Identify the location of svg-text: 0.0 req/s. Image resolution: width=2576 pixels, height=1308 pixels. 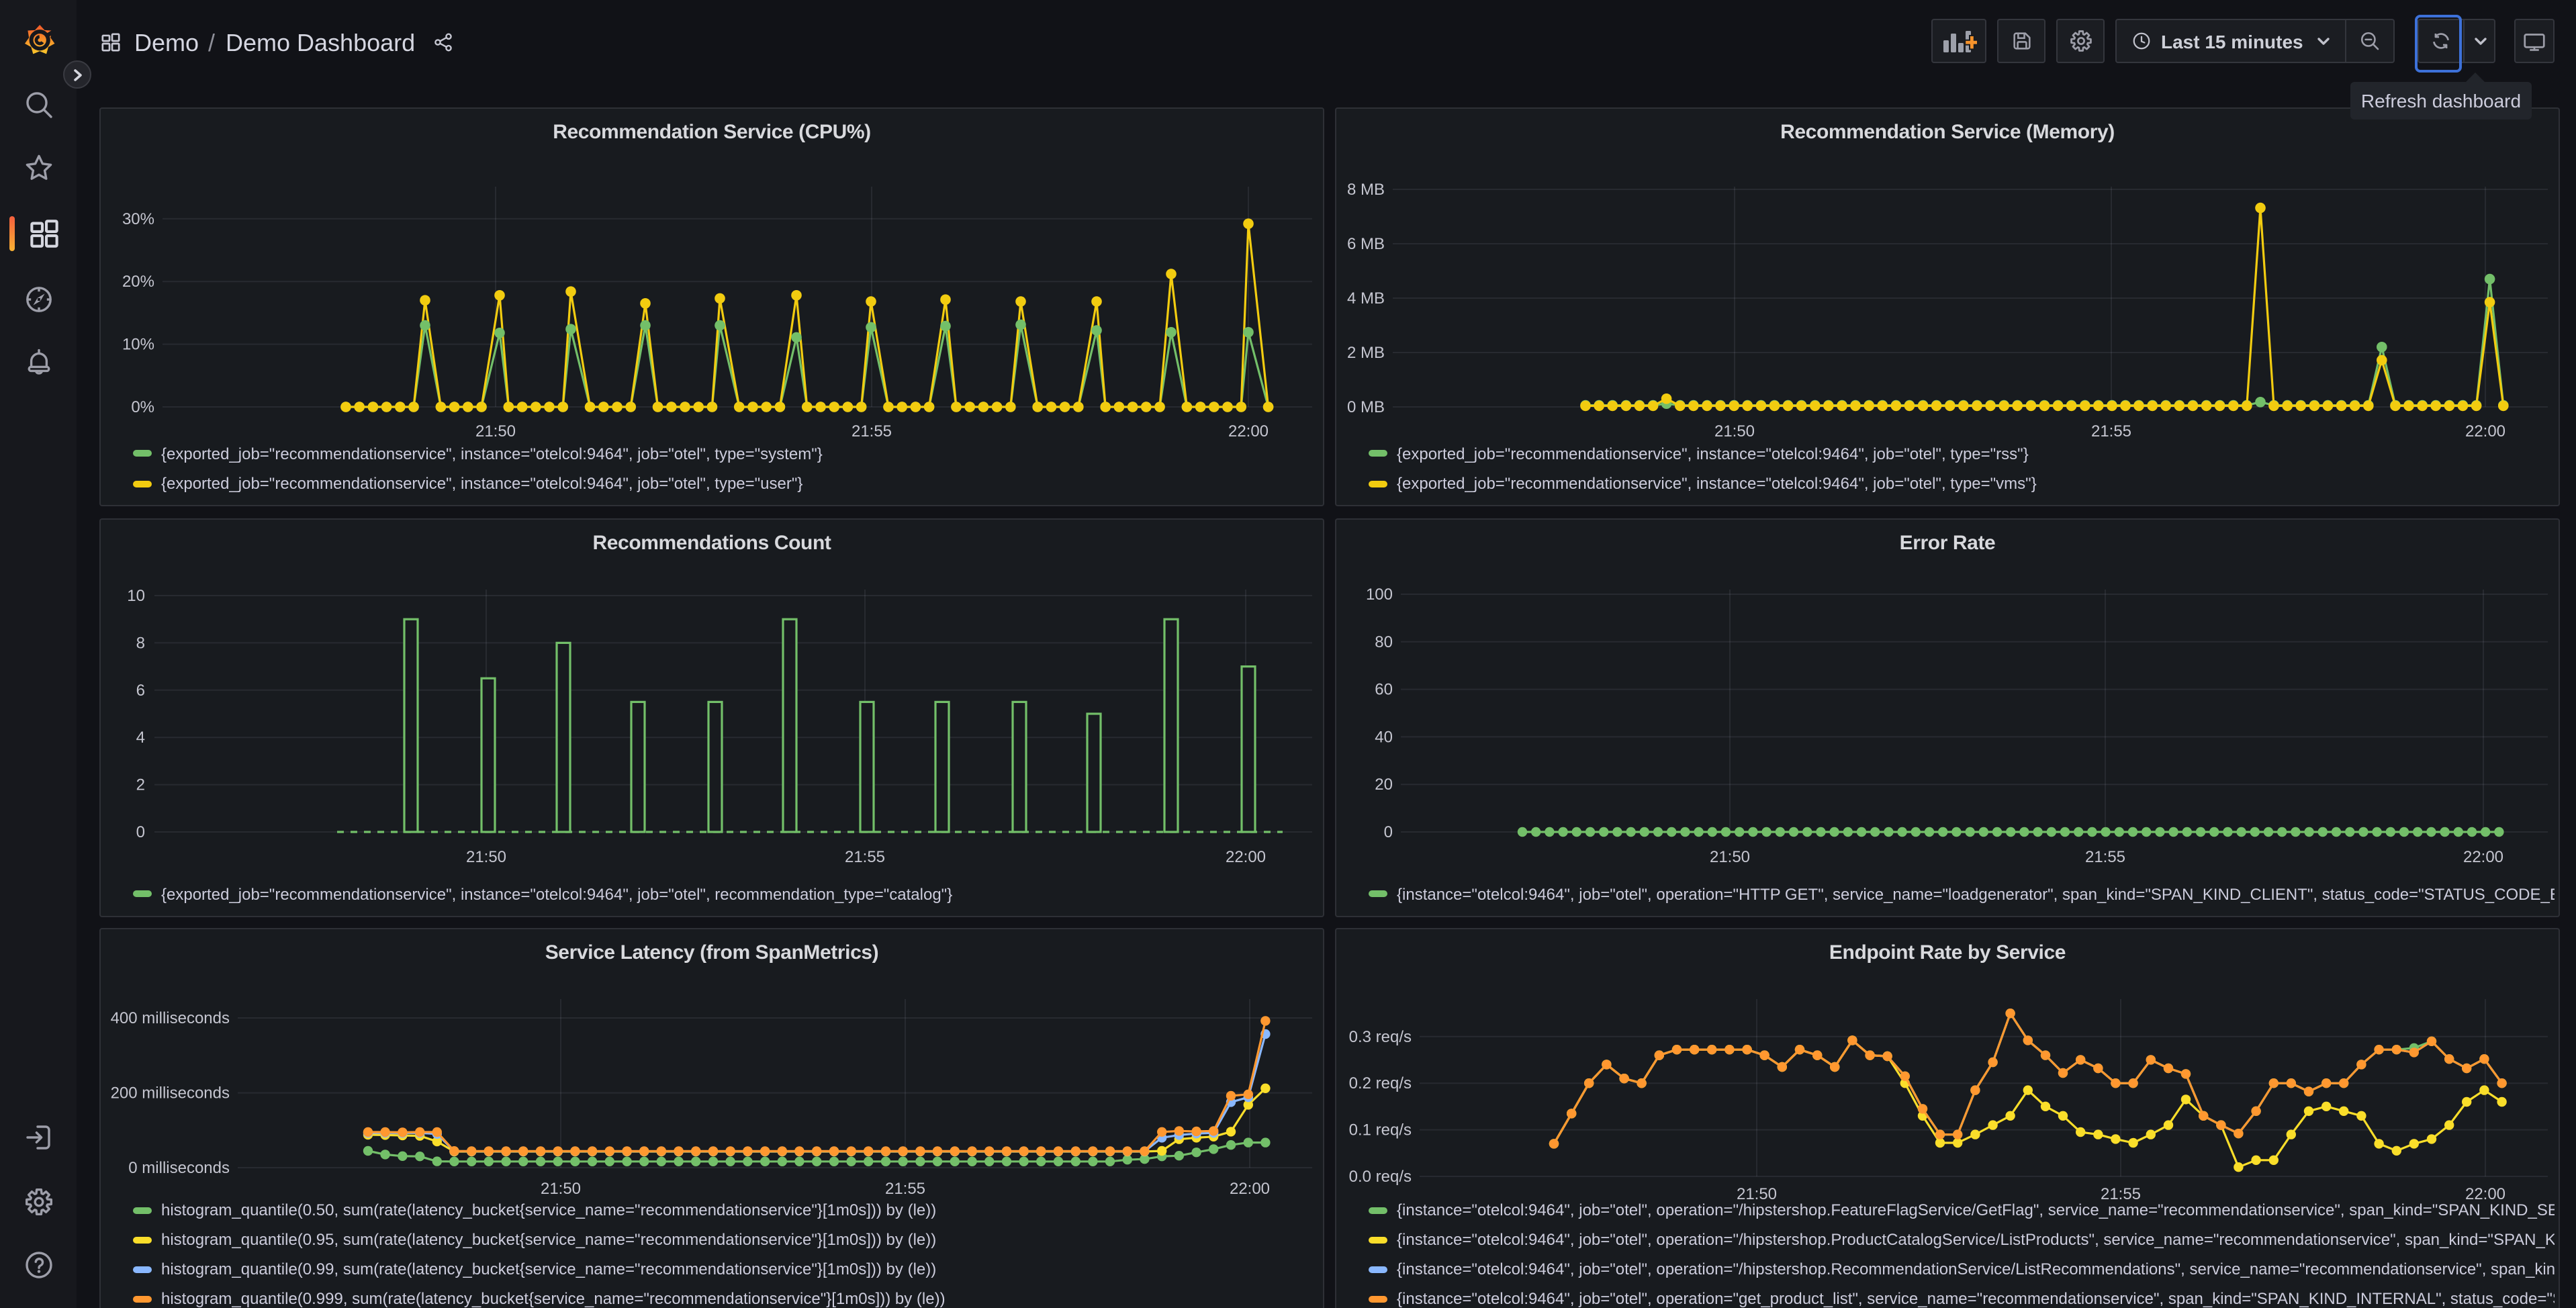
(1380, 1177).